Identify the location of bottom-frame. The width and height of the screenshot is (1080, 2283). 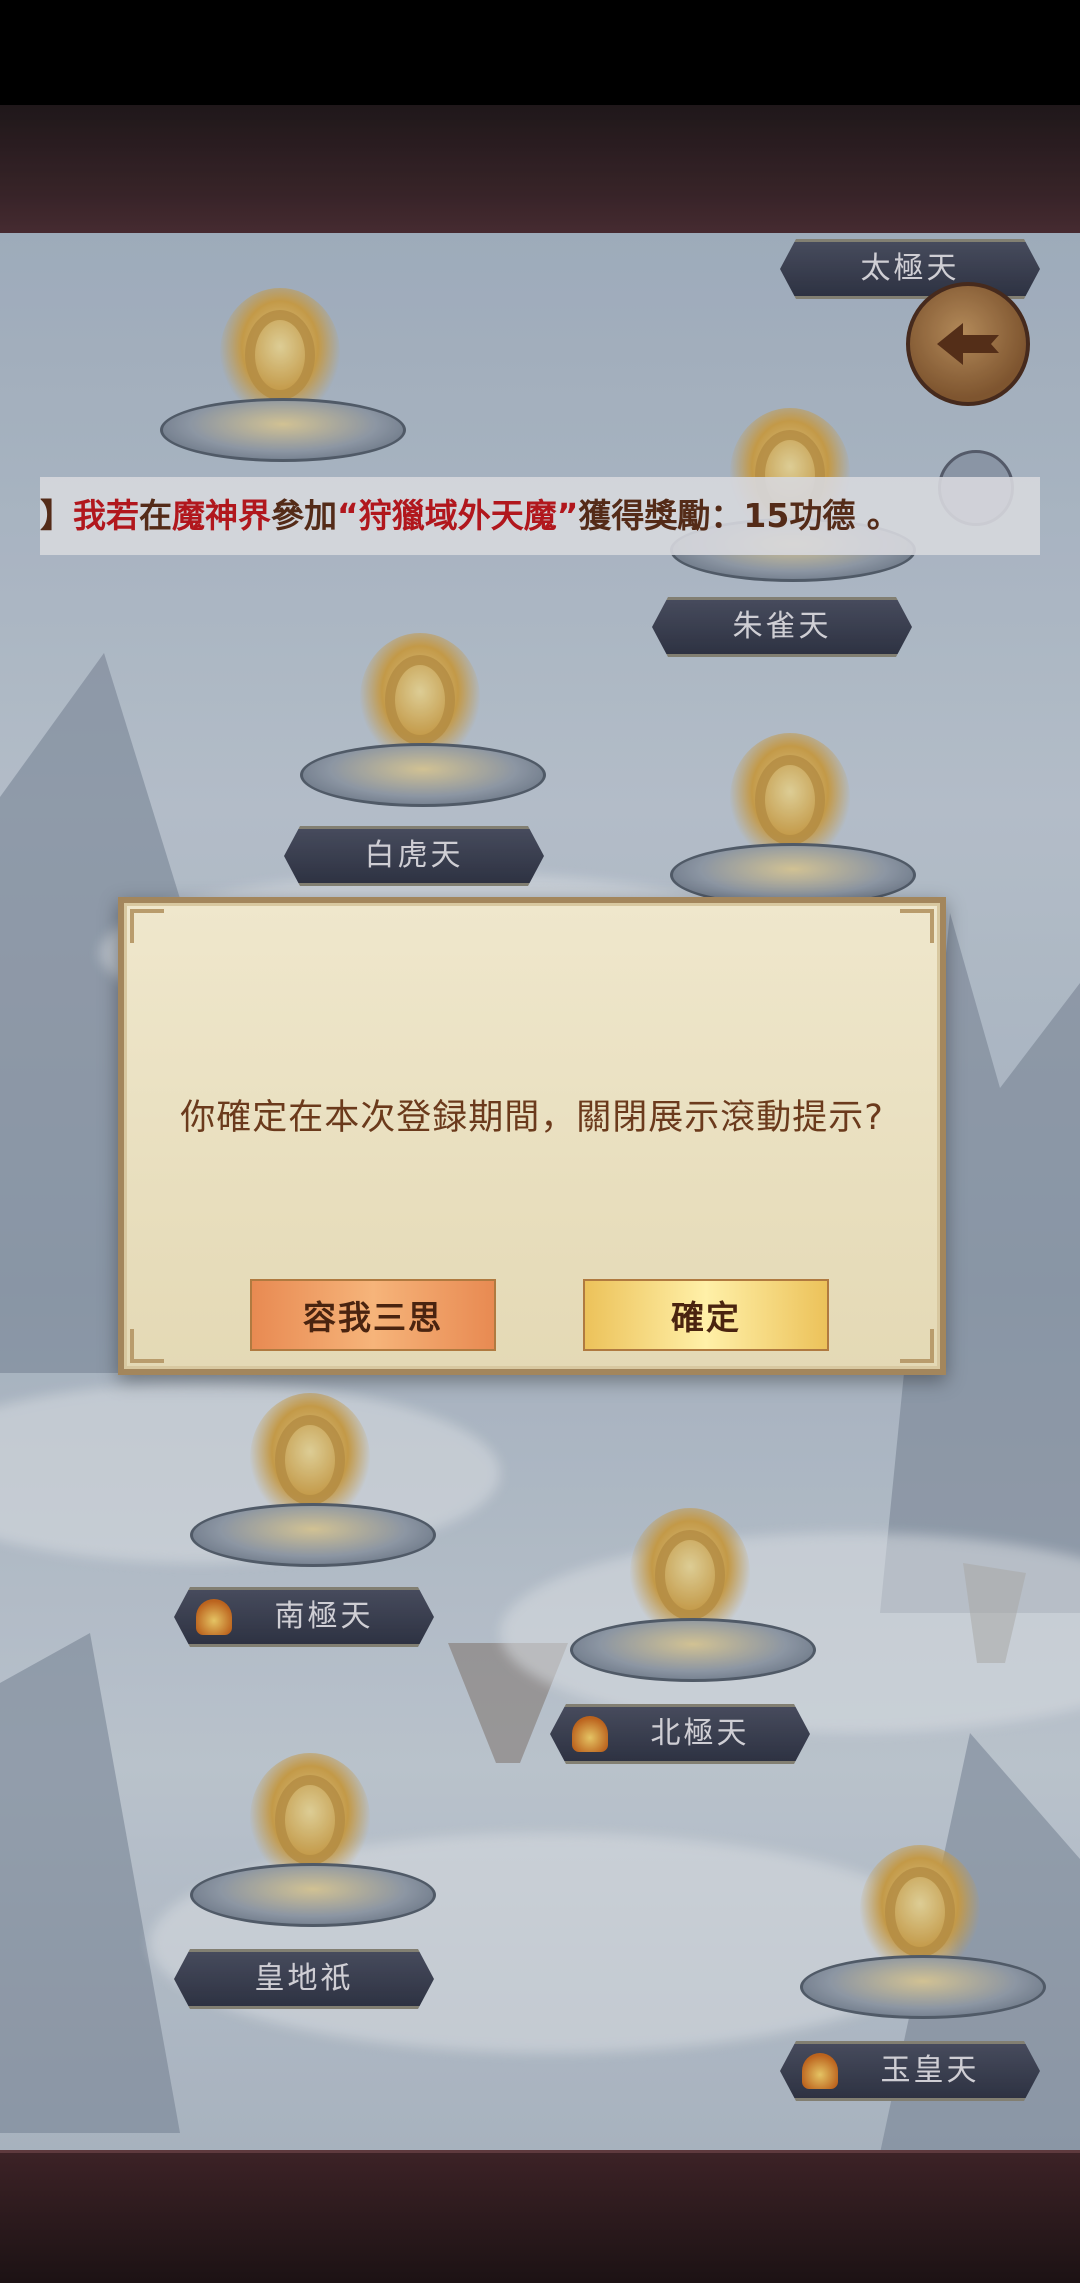
(540, 2216).